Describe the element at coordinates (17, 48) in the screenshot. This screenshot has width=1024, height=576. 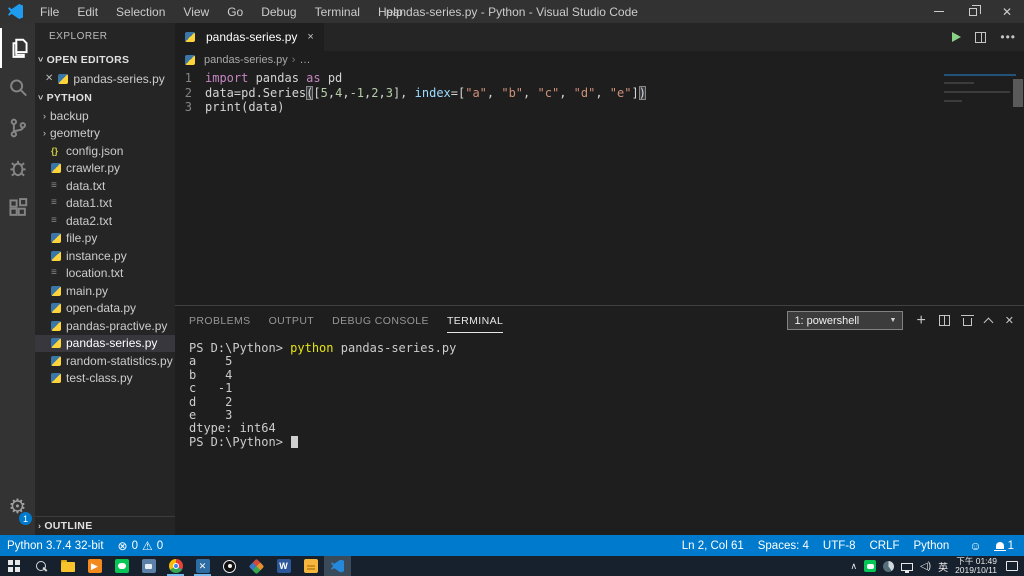
I see `explorer-icon` at that location.